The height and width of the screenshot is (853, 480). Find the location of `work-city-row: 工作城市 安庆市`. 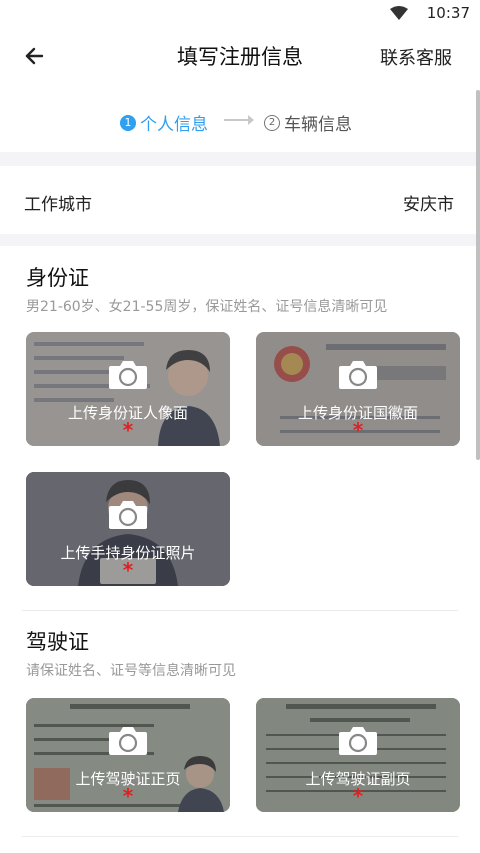

work-city-row: 工作城市 安庆市 is located at coordinates (240, 200).